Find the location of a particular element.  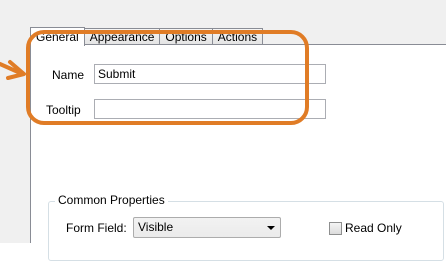

tab-general: General is located at coordinates (57, 36).